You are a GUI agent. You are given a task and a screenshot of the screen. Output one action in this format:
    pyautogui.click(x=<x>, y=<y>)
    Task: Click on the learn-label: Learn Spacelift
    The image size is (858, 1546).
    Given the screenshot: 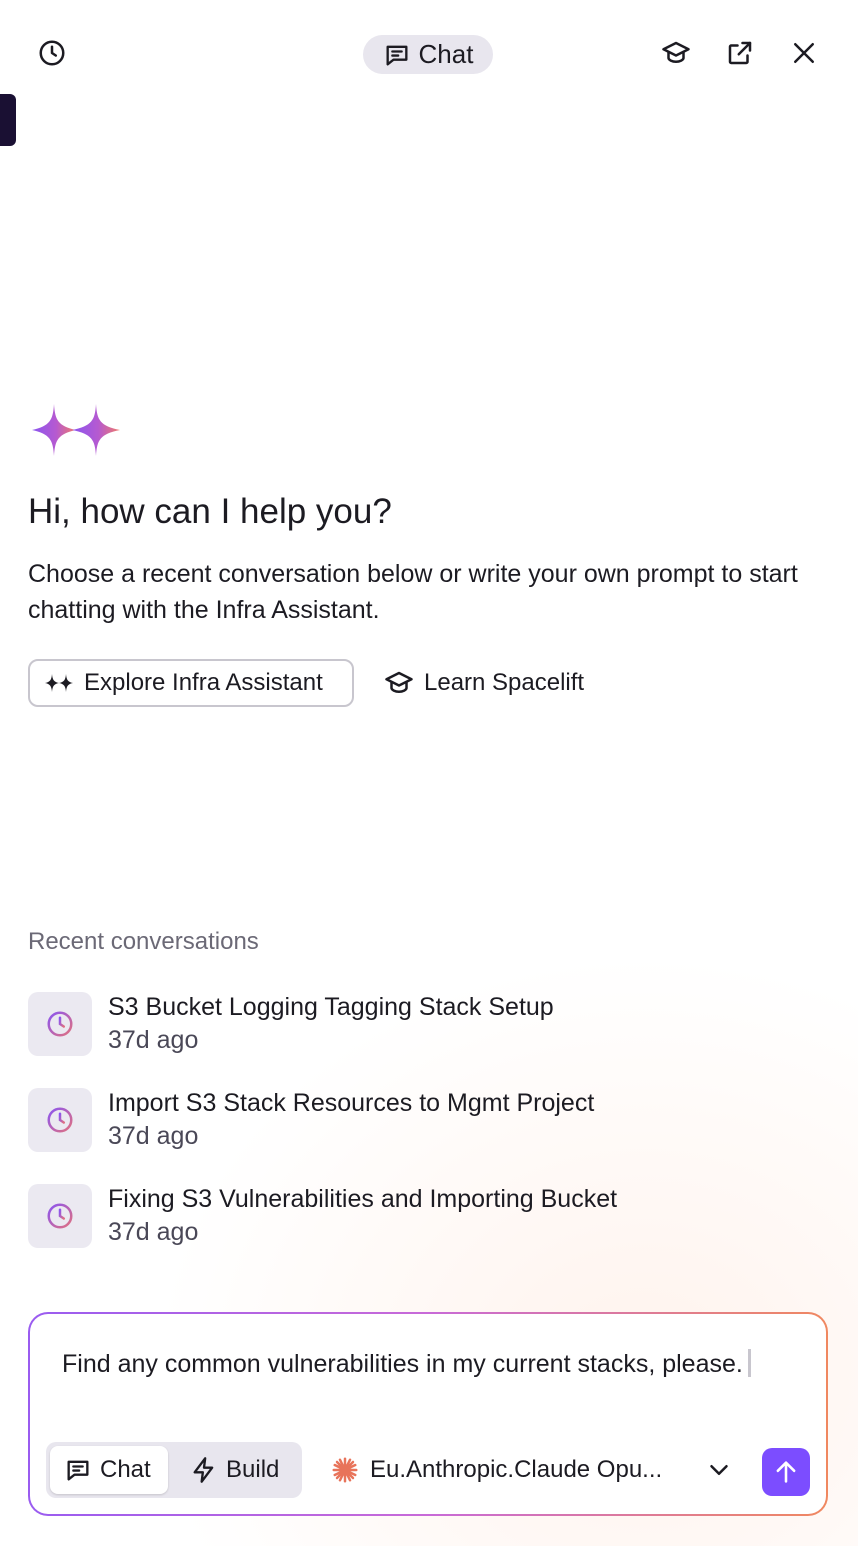 What is the action you would take?
    pyautogui.click(x=504, y=682)
    